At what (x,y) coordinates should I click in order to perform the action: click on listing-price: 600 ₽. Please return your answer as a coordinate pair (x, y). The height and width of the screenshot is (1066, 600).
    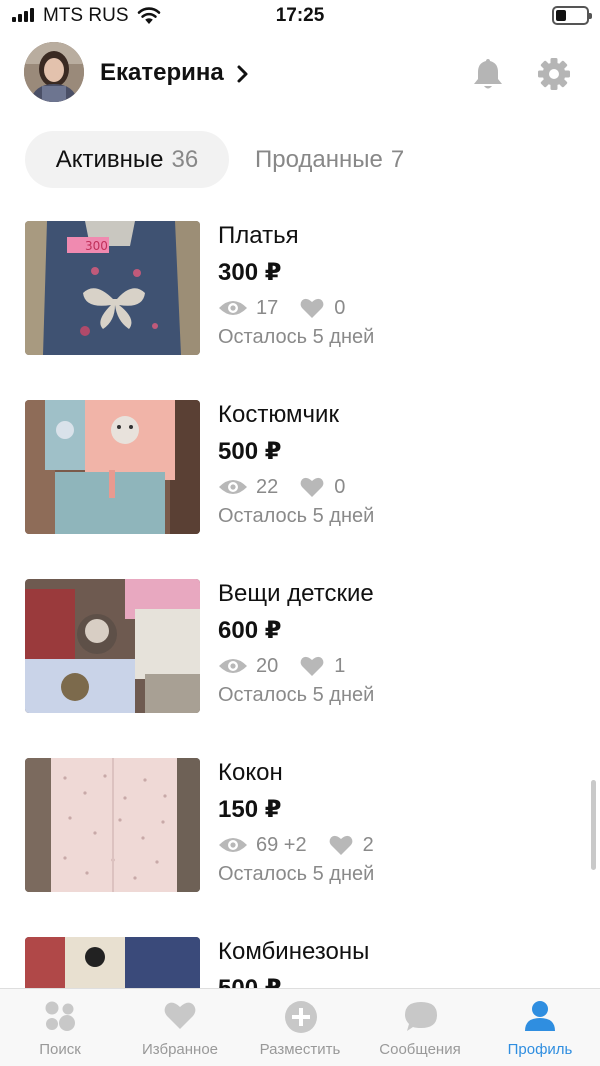
    Looking at the image, I should click on (250, 630).